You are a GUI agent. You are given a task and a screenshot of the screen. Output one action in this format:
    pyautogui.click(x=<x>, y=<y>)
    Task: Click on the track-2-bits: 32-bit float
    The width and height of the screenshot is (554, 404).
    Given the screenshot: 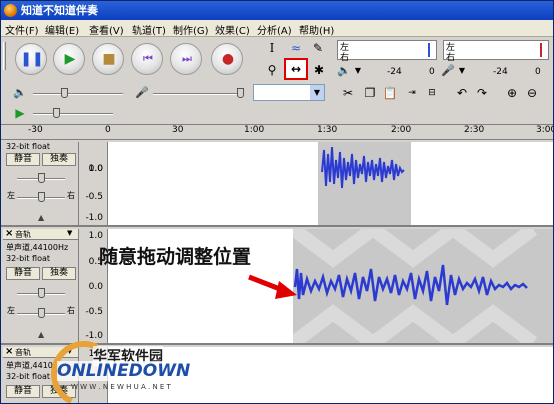 What is the action you would take?
    pyautogui.click(x=28, y=258)
    